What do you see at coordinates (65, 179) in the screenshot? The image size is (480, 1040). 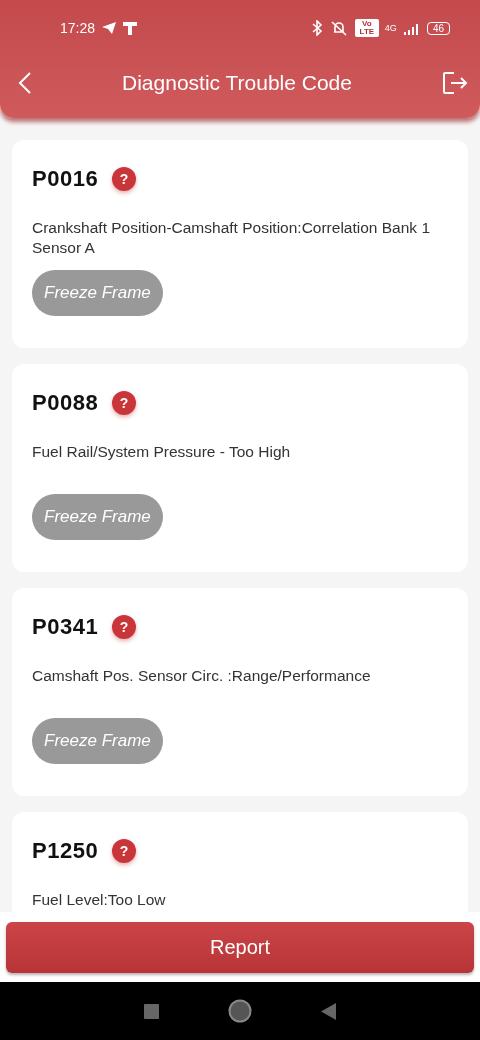 I see `trouble-code: P0016` at bounding box center [65, 179].